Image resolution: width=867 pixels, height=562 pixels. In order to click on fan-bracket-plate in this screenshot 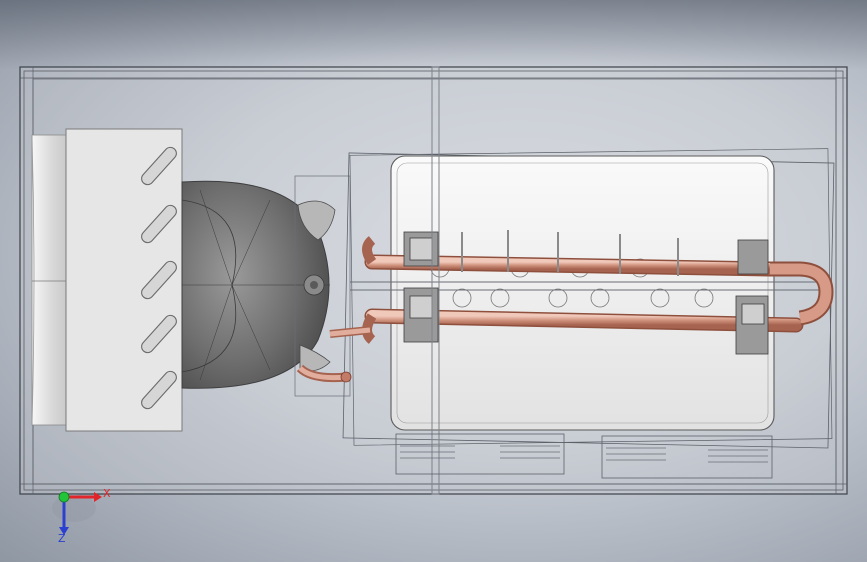, I will do `click(124, 280)`.